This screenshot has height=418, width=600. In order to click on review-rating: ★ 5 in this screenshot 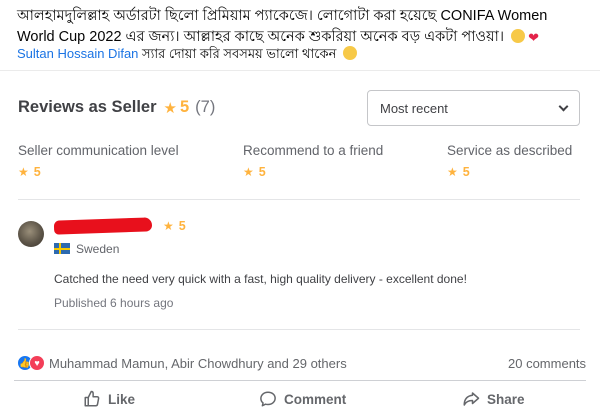, I will do `click(174, 226)`.